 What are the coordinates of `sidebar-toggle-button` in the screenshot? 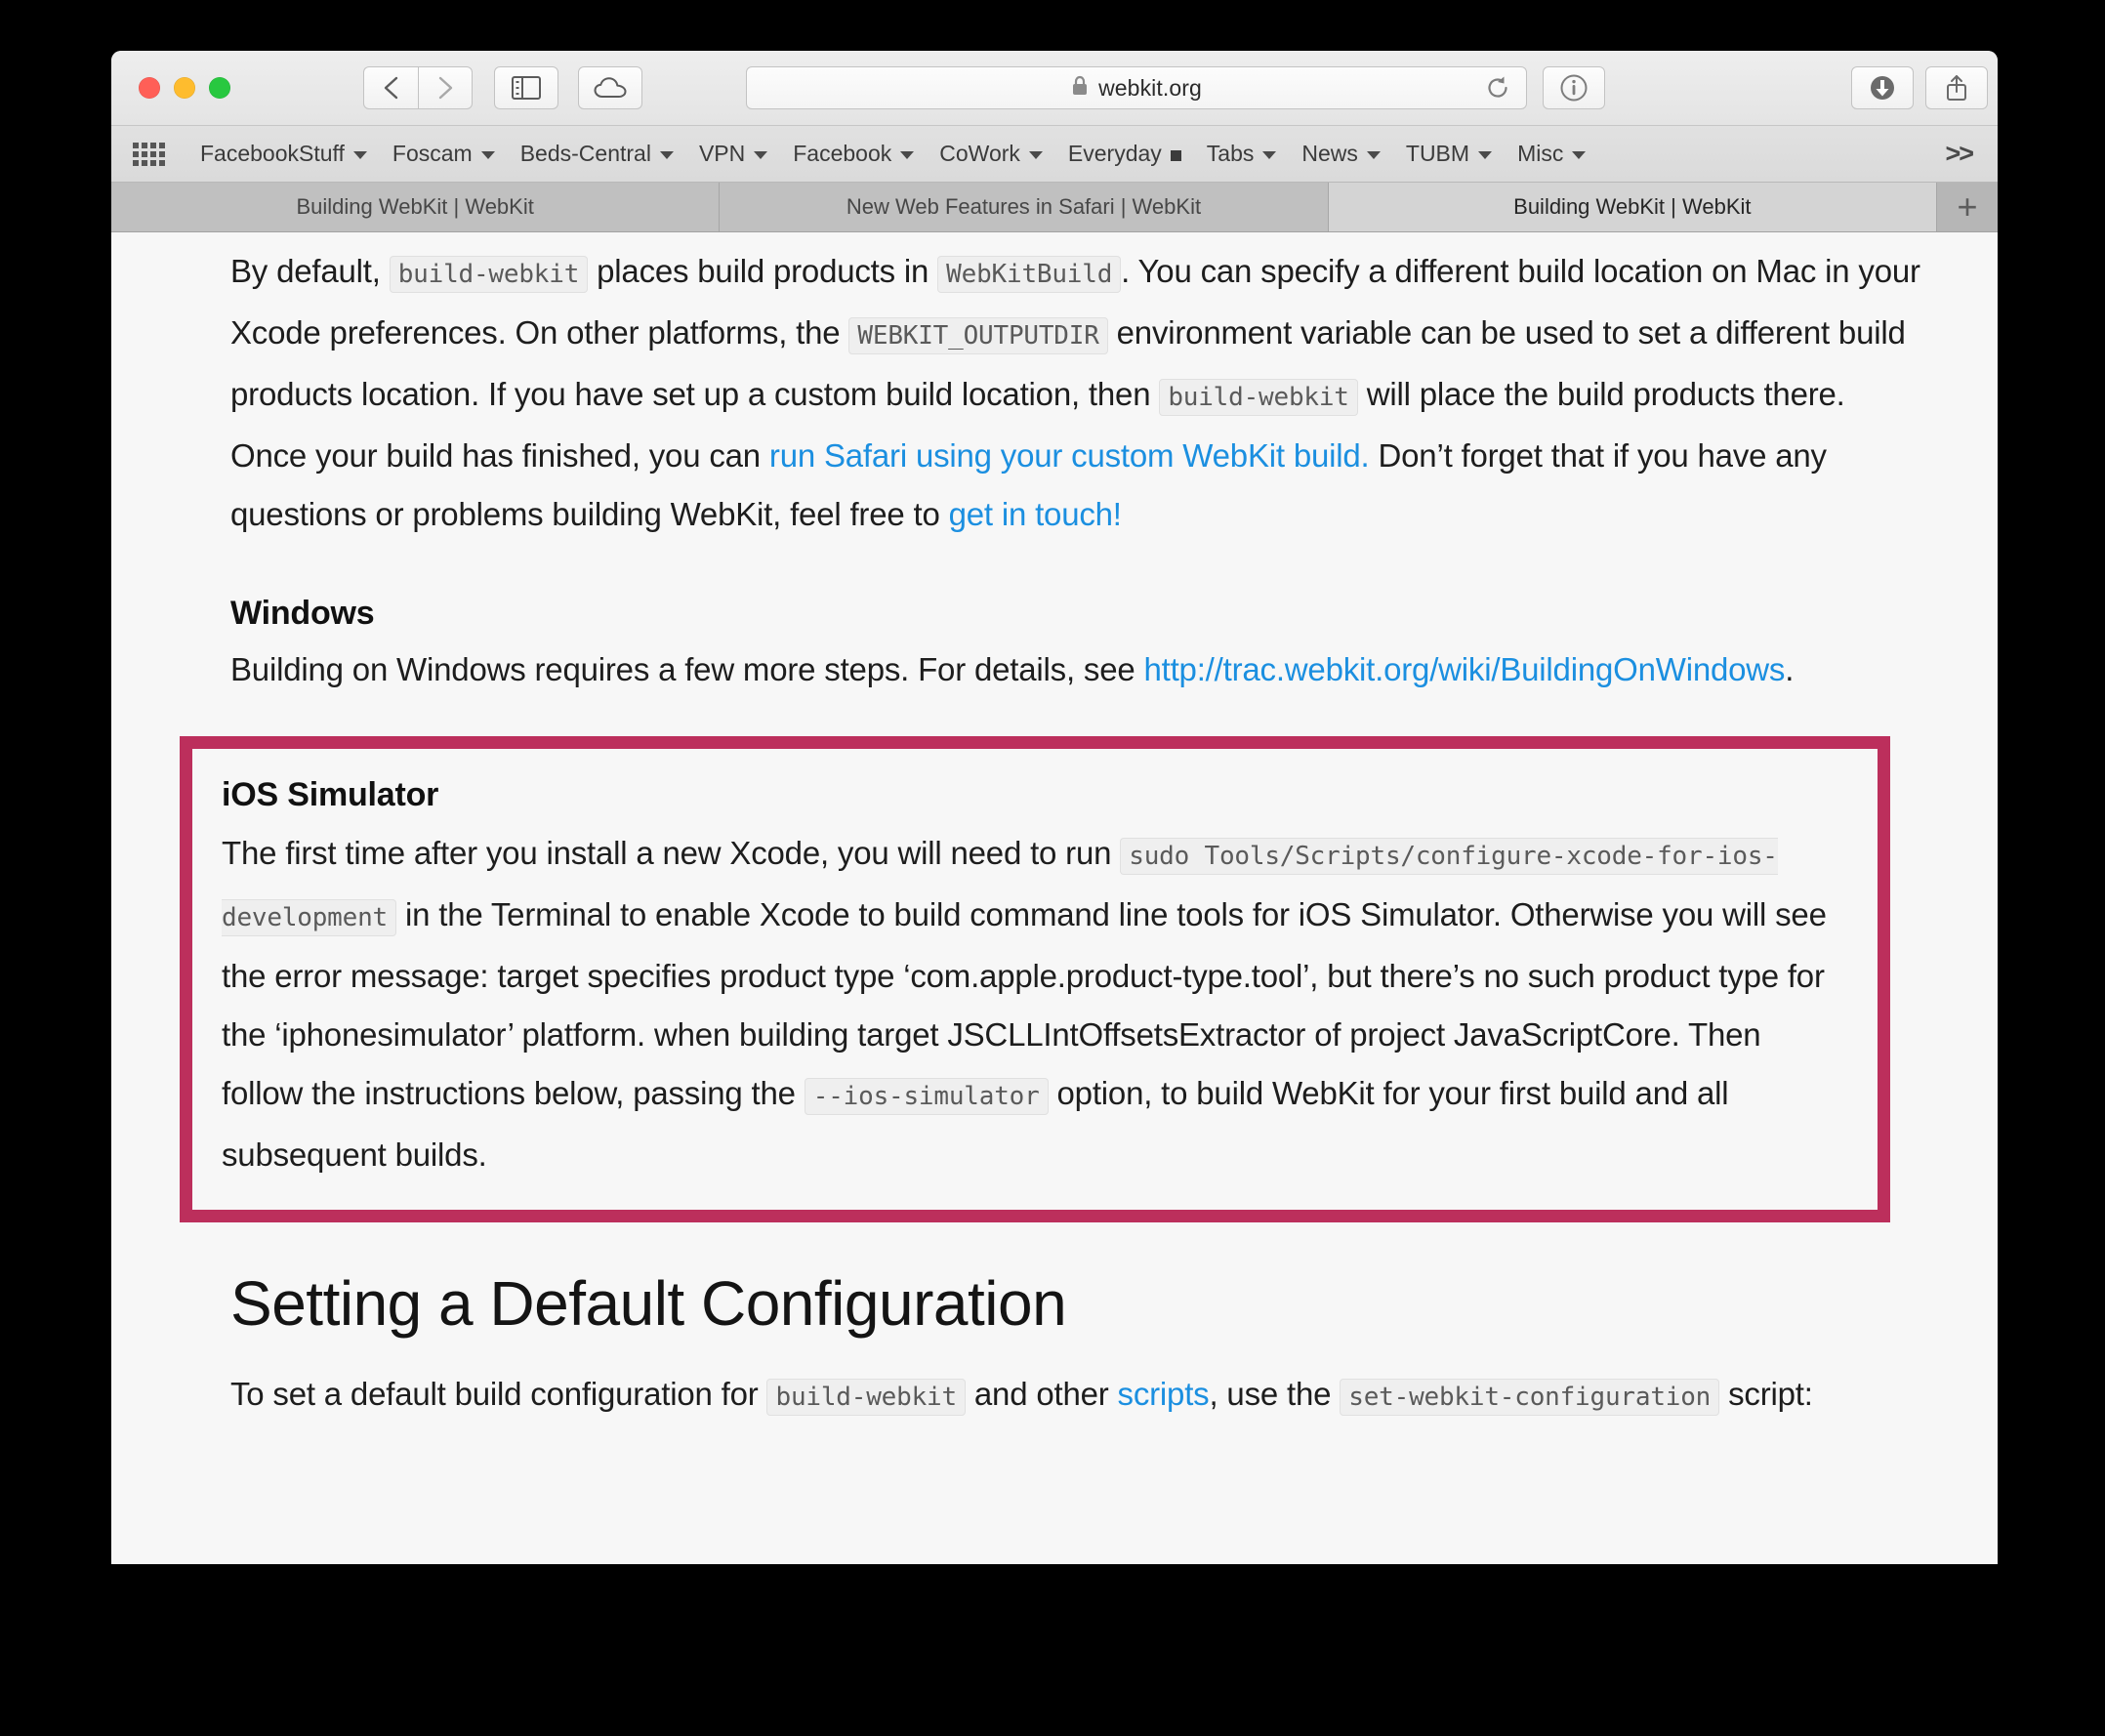 It's located at (526, 87).